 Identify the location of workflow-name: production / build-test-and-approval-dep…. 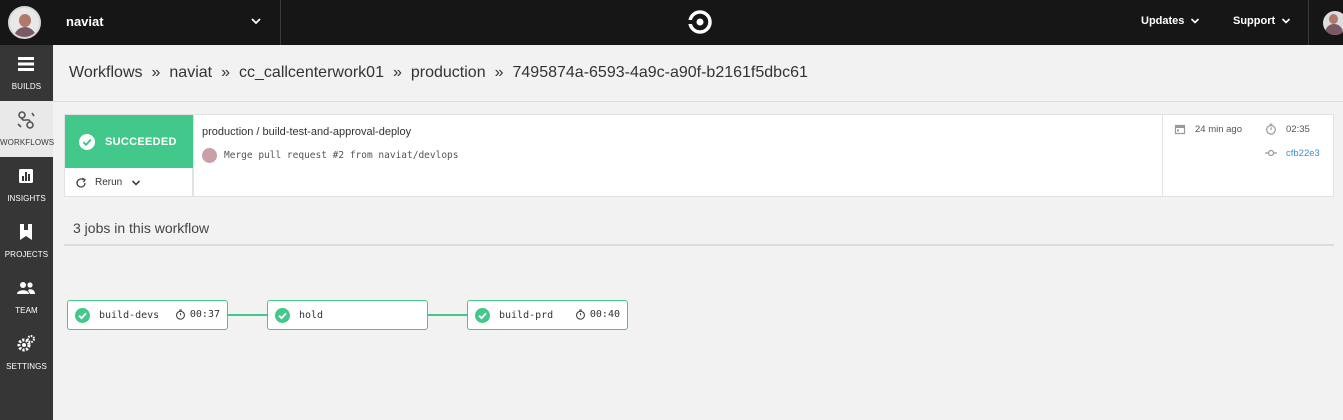
(306, 132).